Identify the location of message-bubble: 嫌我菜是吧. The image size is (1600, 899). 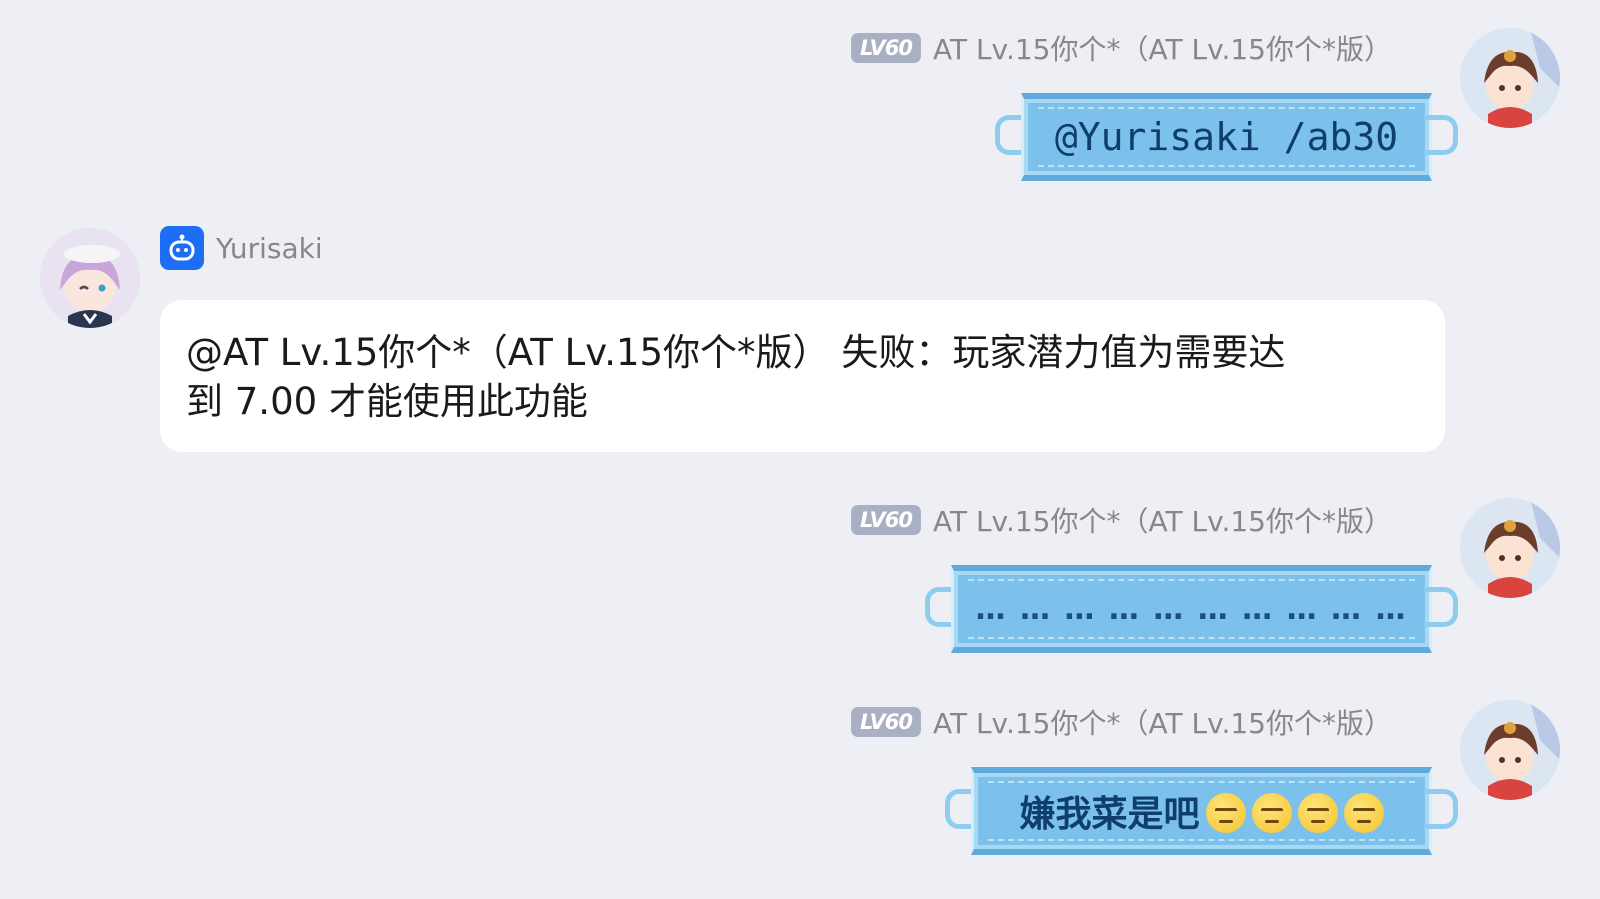
(1201, 811).